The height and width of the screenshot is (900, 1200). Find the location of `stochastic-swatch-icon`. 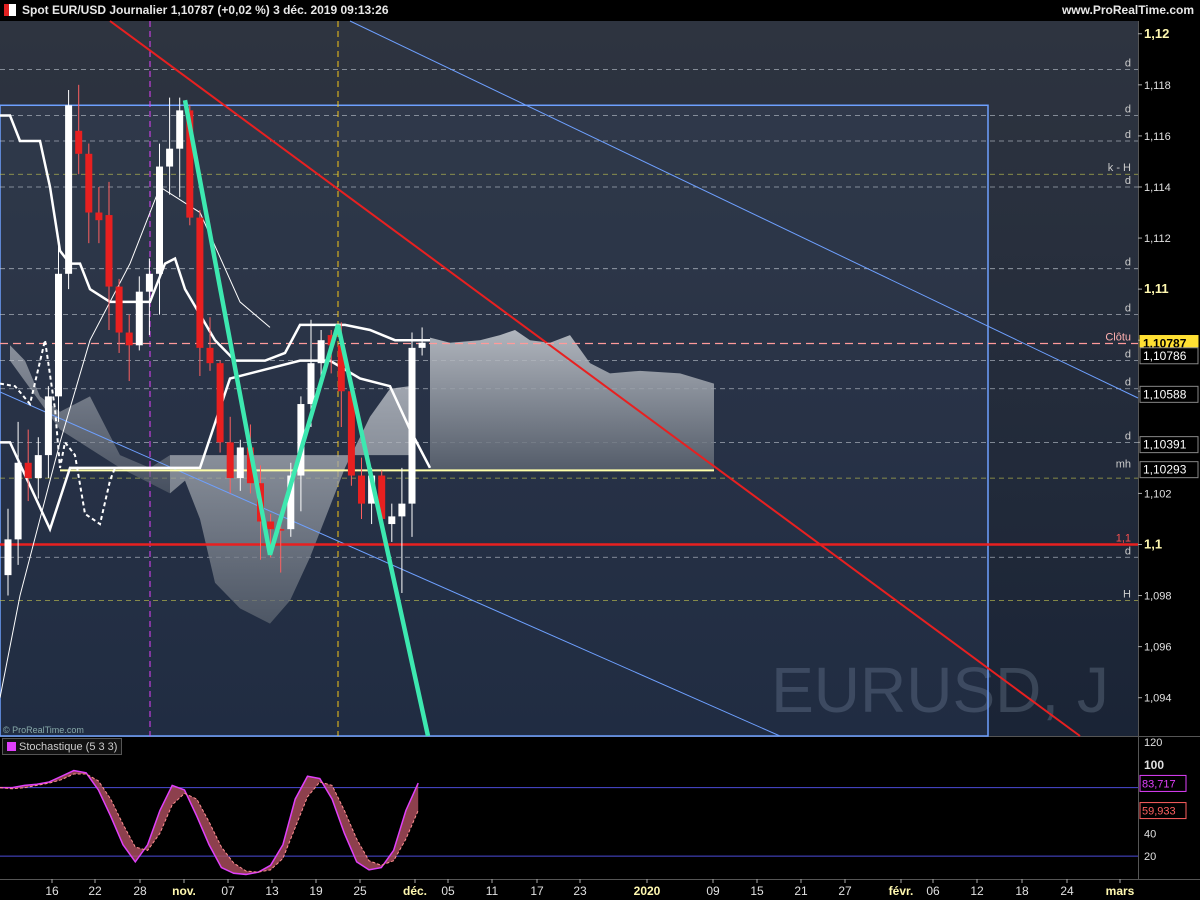

stochastic-swatch-icon is located at coordinates (11, 746).